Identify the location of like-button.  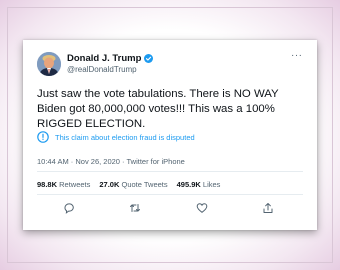
(202, 208).